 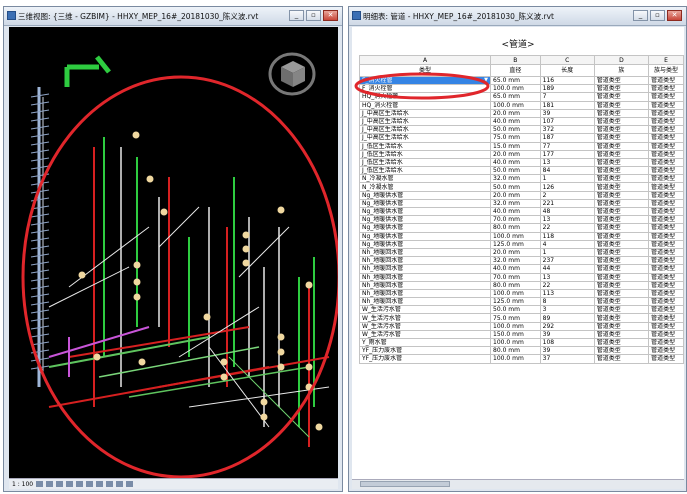 I want to click on table-cell: 75.0 mm, so click(x=515, y=138).